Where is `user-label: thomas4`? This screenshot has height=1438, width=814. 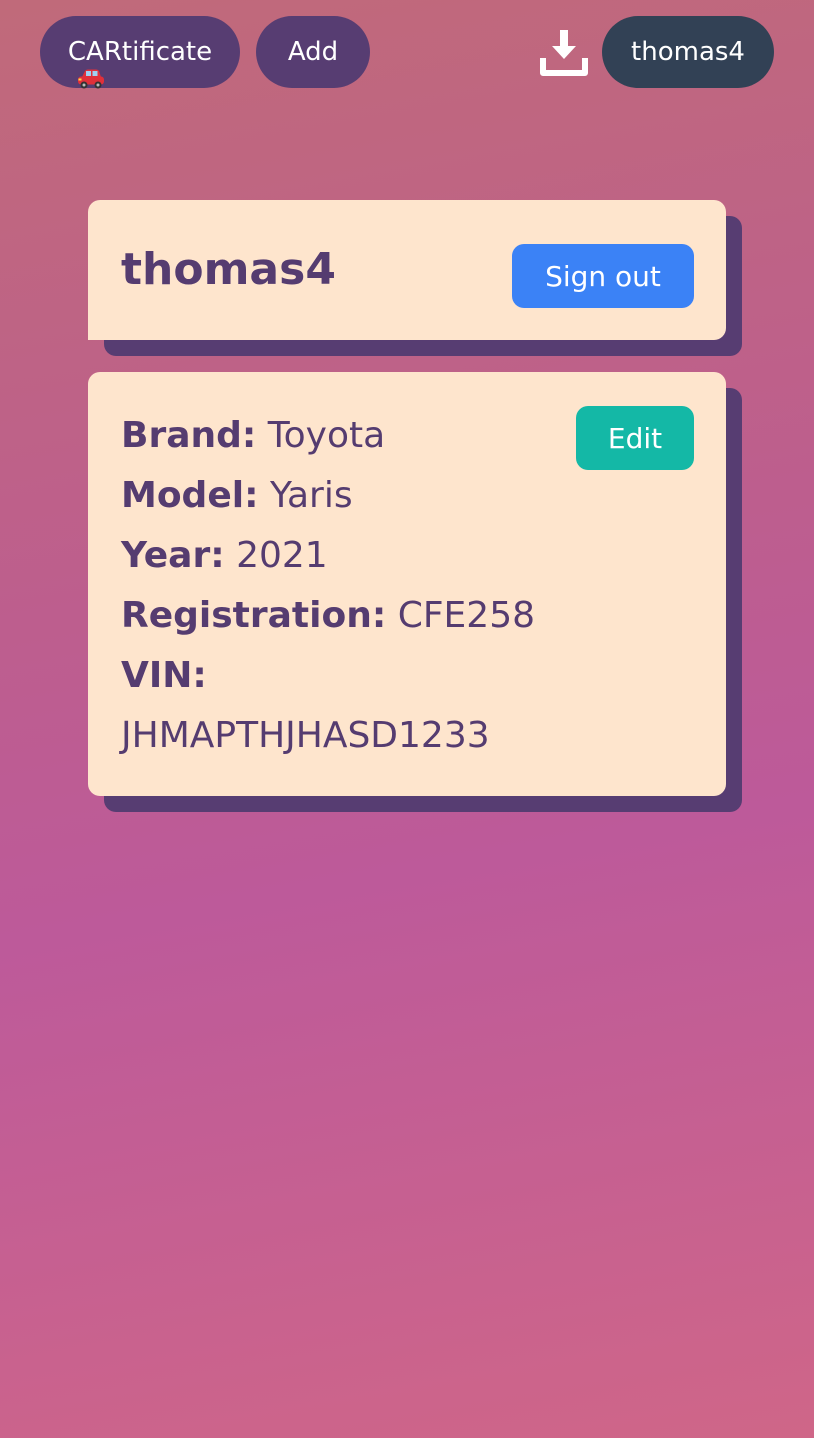
user-label: thomas4 is located at coordinates (688, 52).